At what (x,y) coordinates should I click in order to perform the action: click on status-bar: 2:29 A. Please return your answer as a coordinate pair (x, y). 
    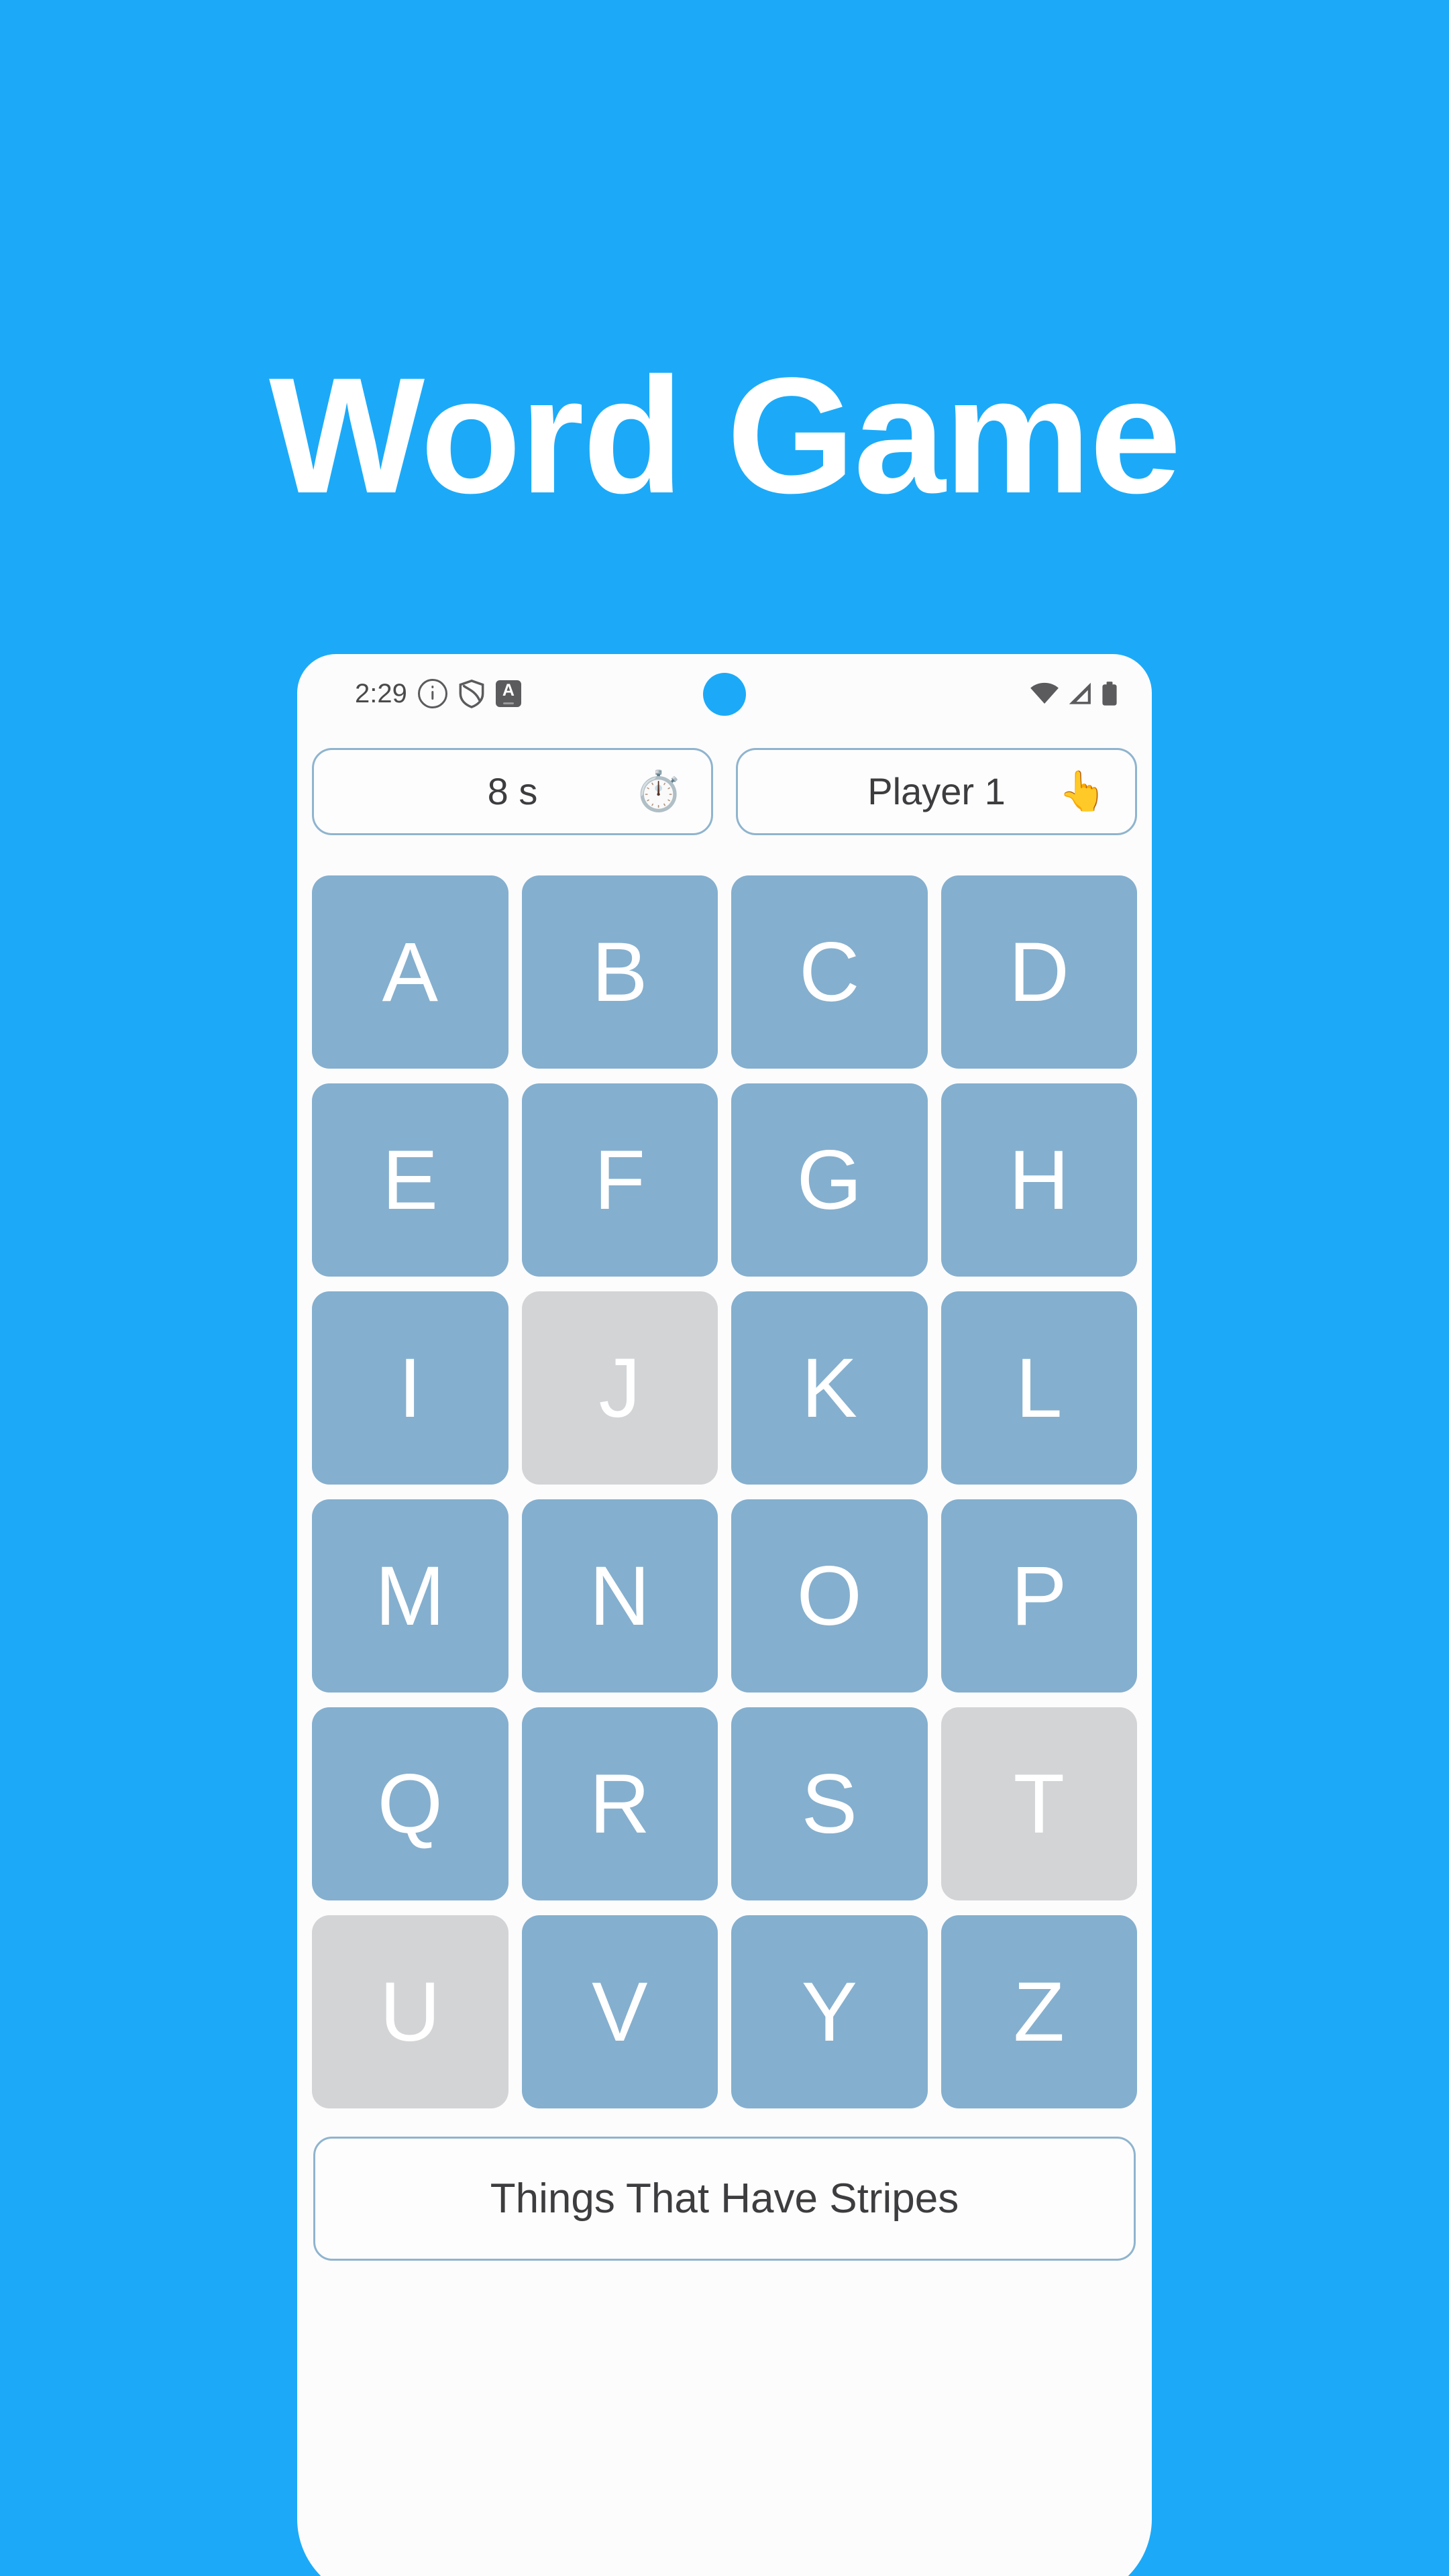
    Looking at the image, I should click on (724, 693).